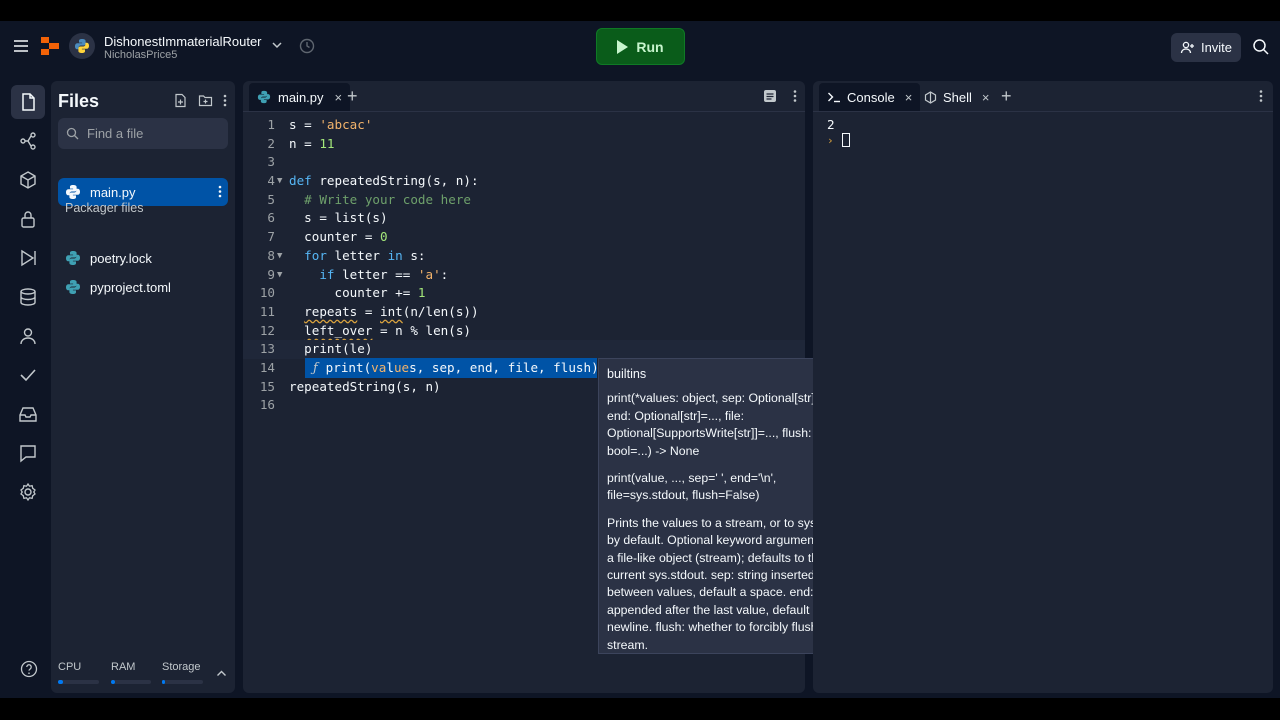  I want to click on code-line: 8 ▼ for letter in s:, so click(524, 256).